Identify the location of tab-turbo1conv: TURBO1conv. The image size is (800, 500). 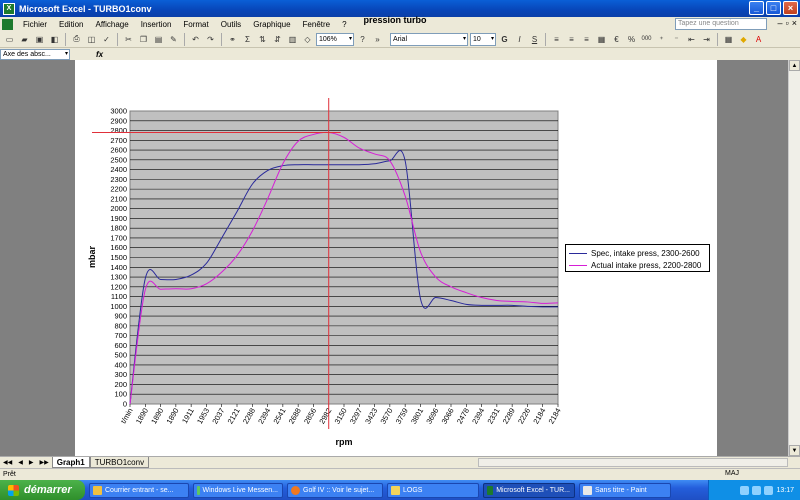
(119, 462).